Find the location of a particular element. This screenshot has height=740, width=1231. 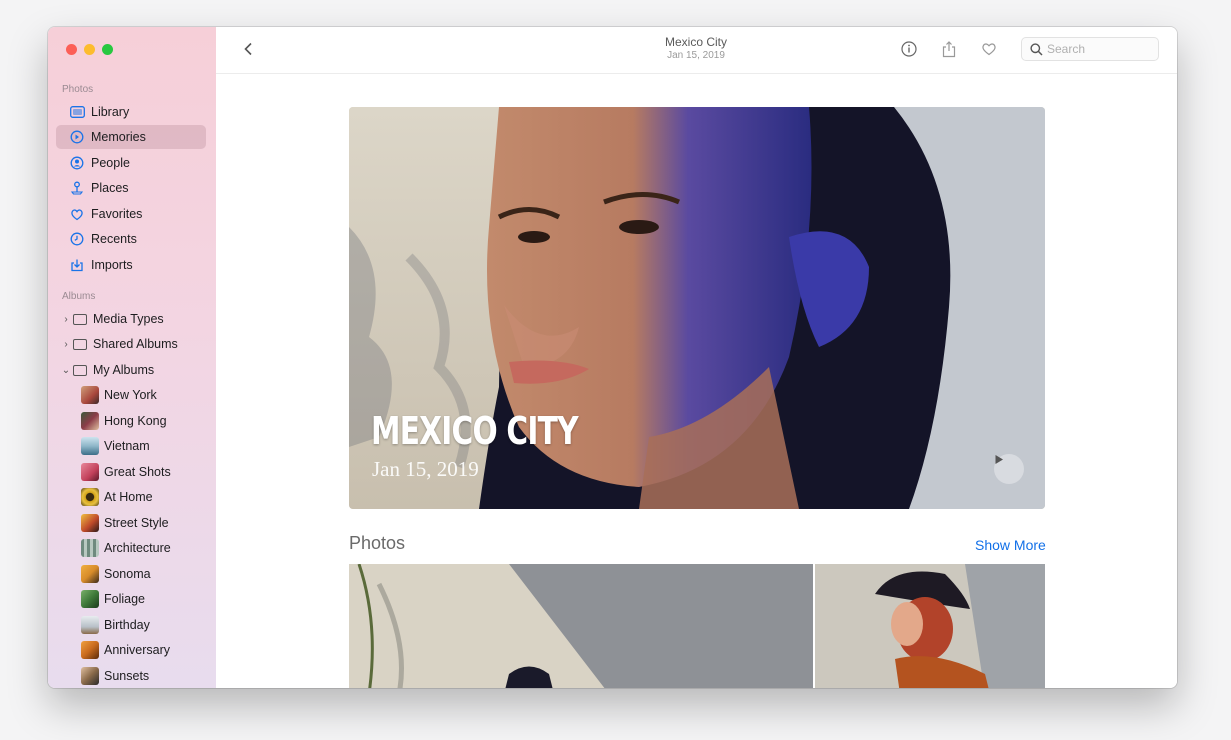

album-label: Sonoma is located at coordinates (127, 574).